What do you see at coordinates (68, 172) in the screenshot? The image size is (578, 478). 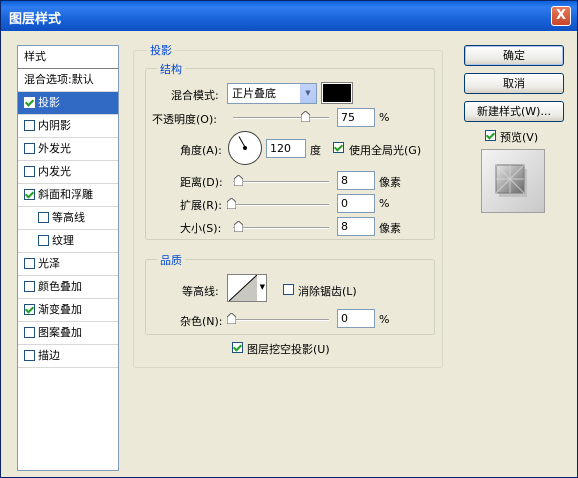 I see `style-list-item: 内发光` at bounding box center [68, 172].